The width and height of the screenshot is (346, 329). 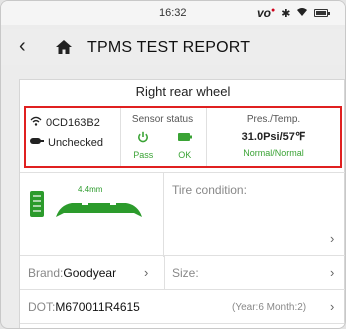 I want to click on sensor-id-column: 0CD163B2 Unchecked, so click(x=74, y=137).